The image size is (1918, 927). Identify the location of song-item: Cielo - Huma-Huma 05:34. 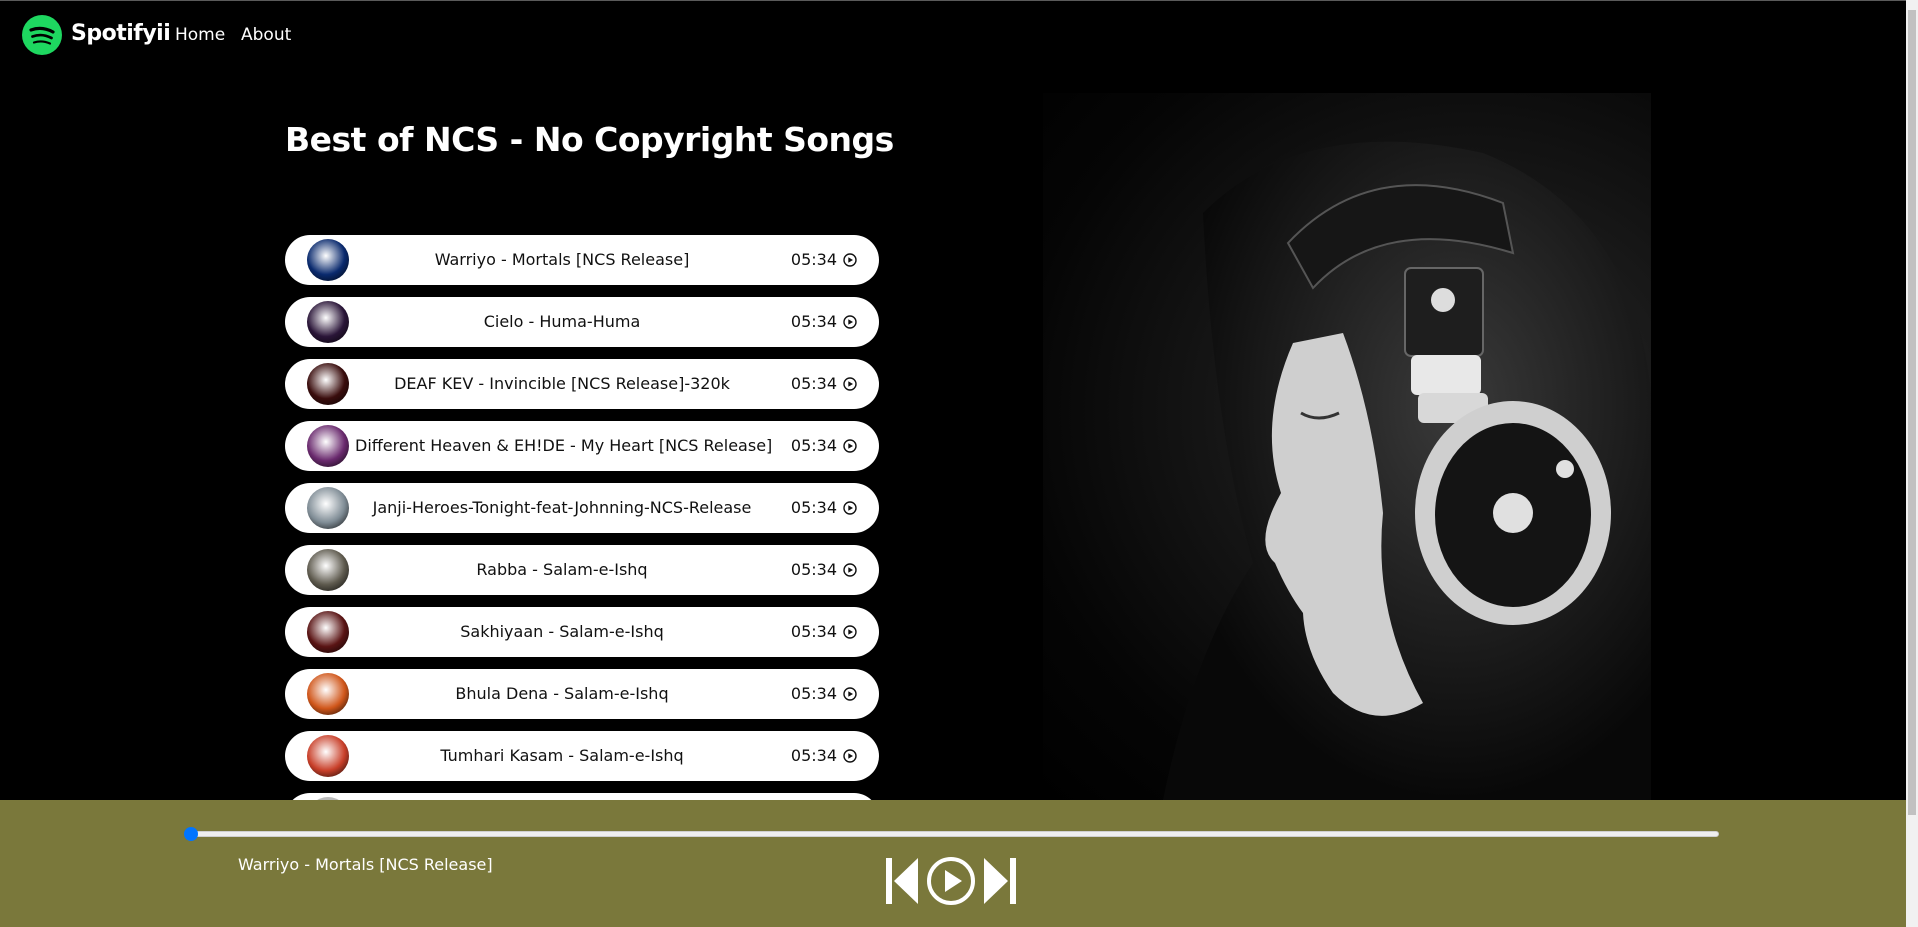
(582, 322).